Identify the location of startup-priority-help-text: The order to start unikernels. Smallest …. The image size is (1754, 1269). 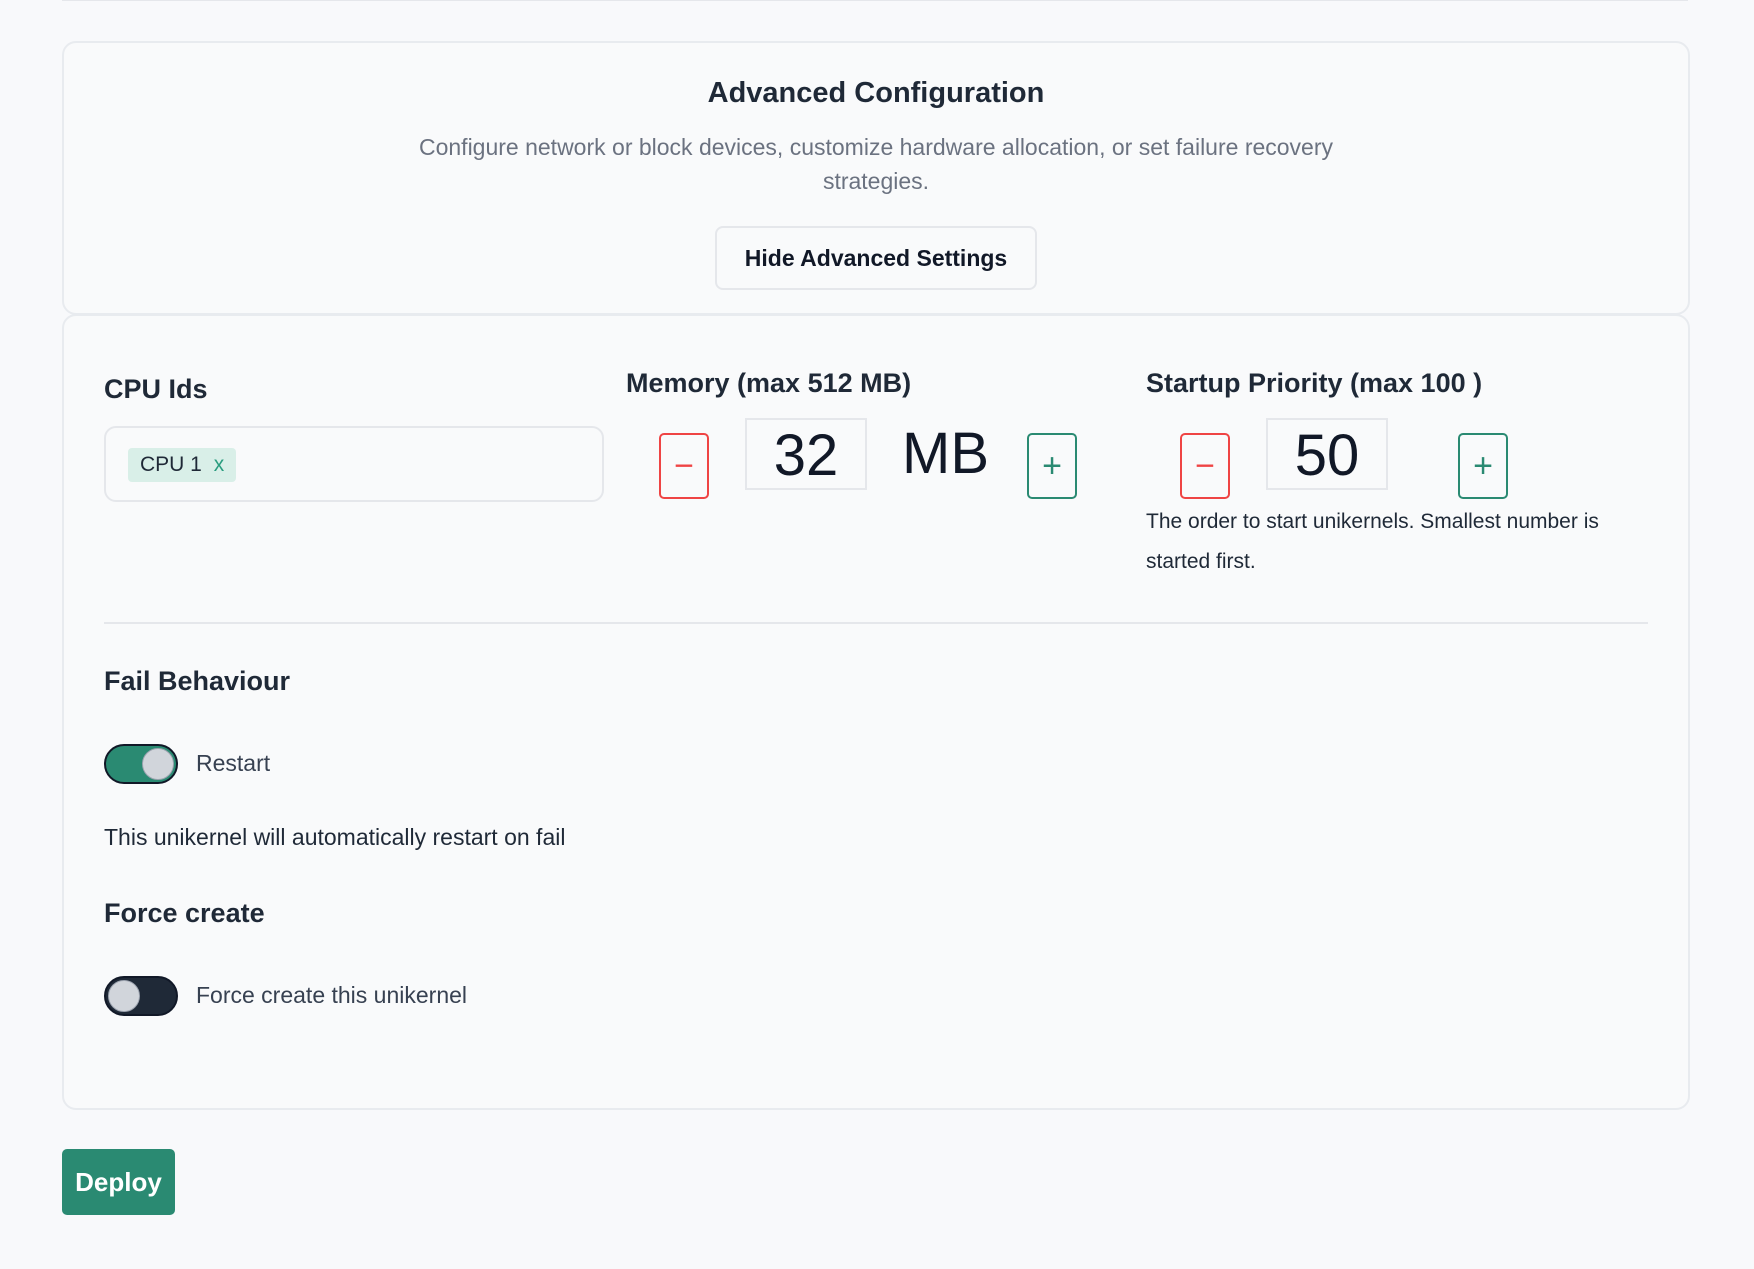
(1372, 541).